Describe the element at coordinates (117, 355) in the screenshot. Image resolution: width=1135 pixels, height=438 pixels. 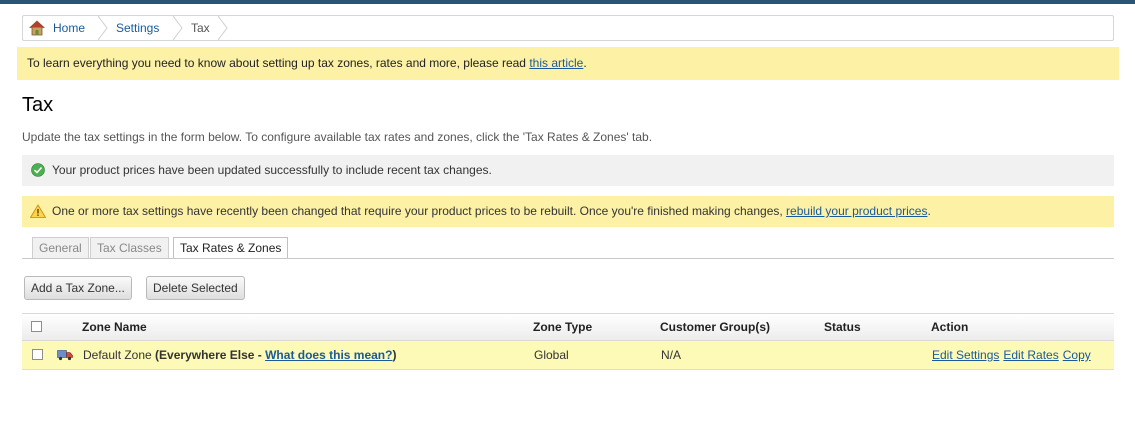
I see `zone-name: Default Zone` at that location.